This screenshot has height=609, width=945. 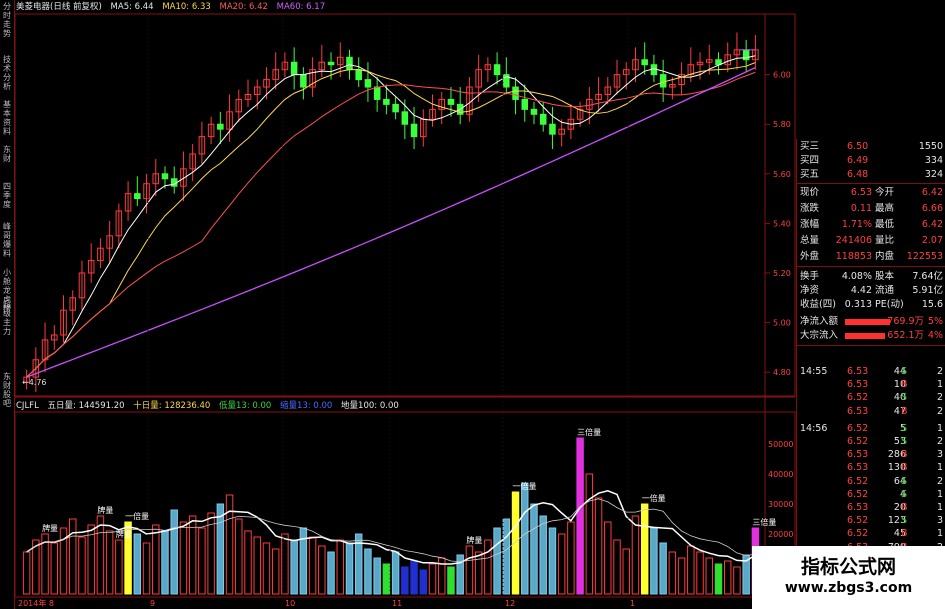 What do you see at coordinates (927, 276) in the screenshot?
I see `extra-row-cell: 7.64亿` at bounding box center [927, 276].